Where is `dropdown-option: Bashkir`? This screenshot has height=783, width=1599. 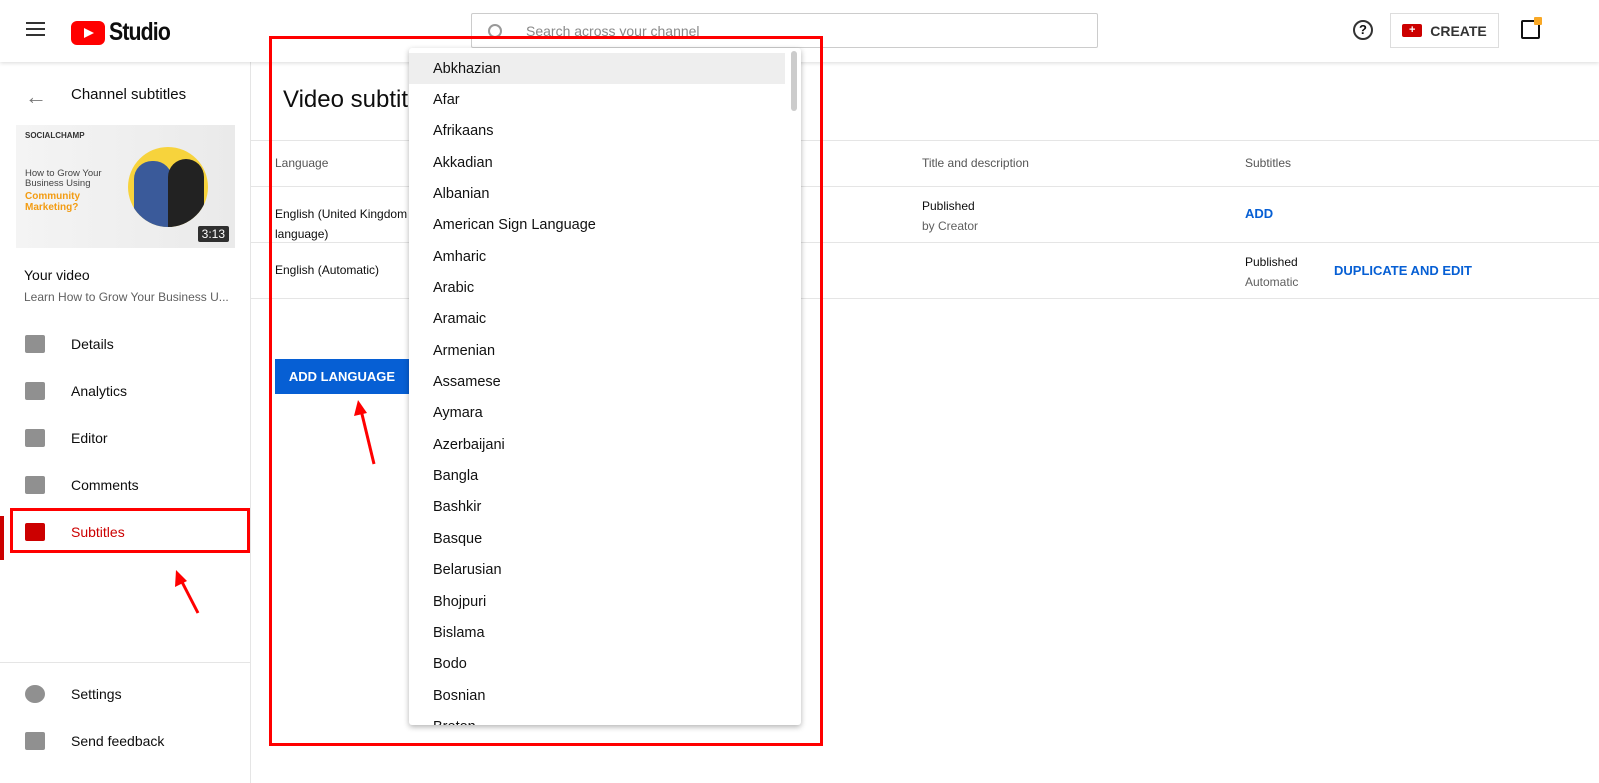
dropdown-option: Bashkir is located at coordinates (605, 507).